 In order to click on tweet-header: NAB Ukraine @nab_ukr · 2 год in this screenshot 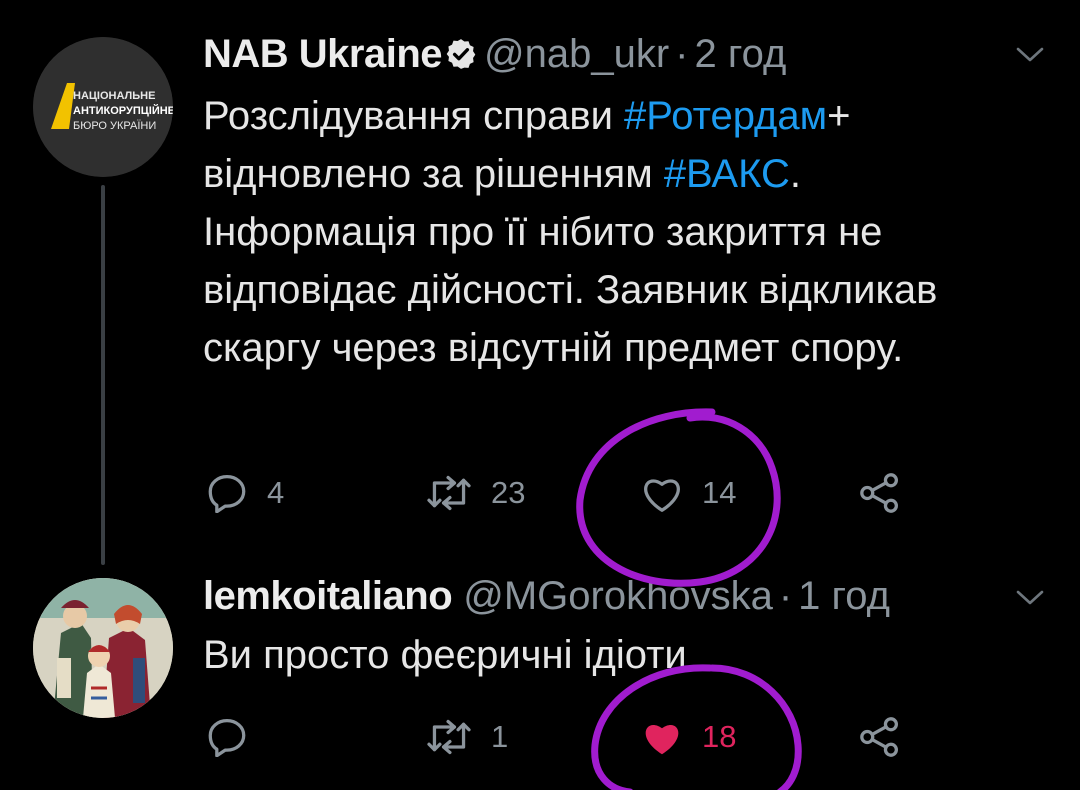, I will do `click(494, 56)`.